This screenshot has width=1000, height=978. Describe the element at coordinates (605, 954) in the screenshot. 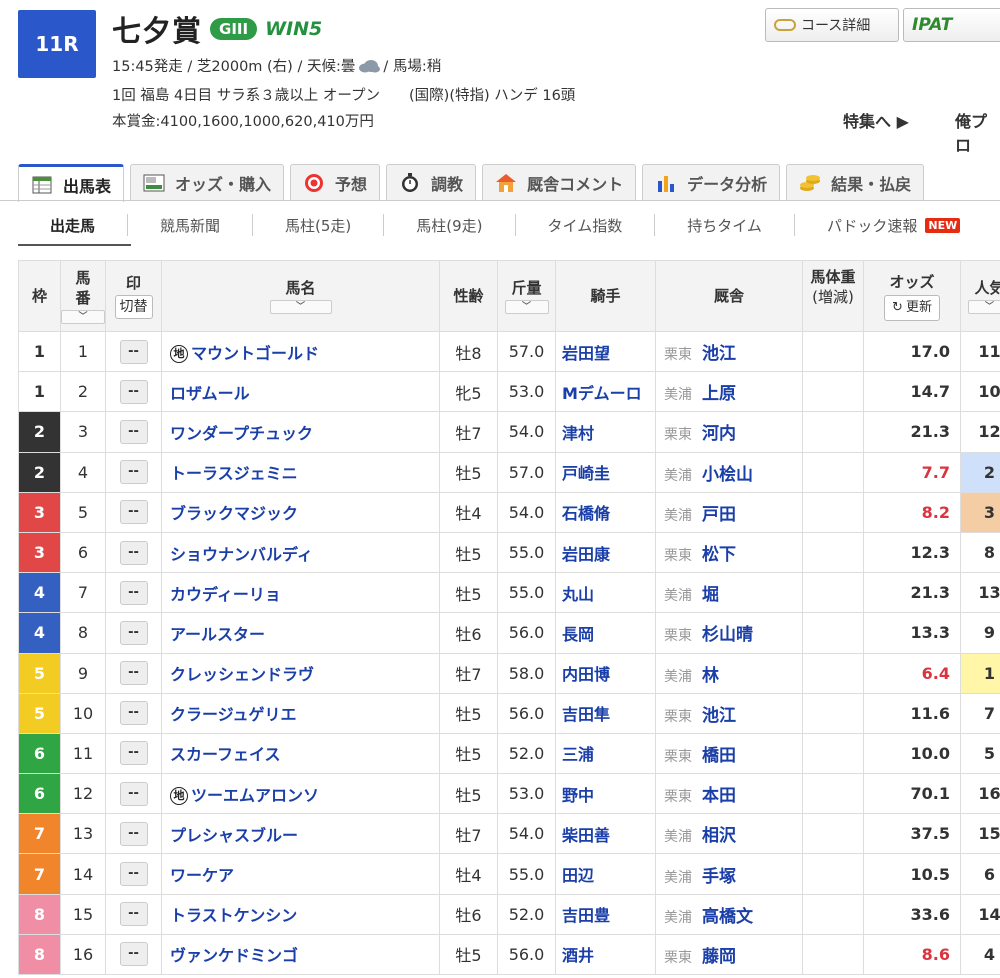

I see `jockey-link: 酒井` at that location.